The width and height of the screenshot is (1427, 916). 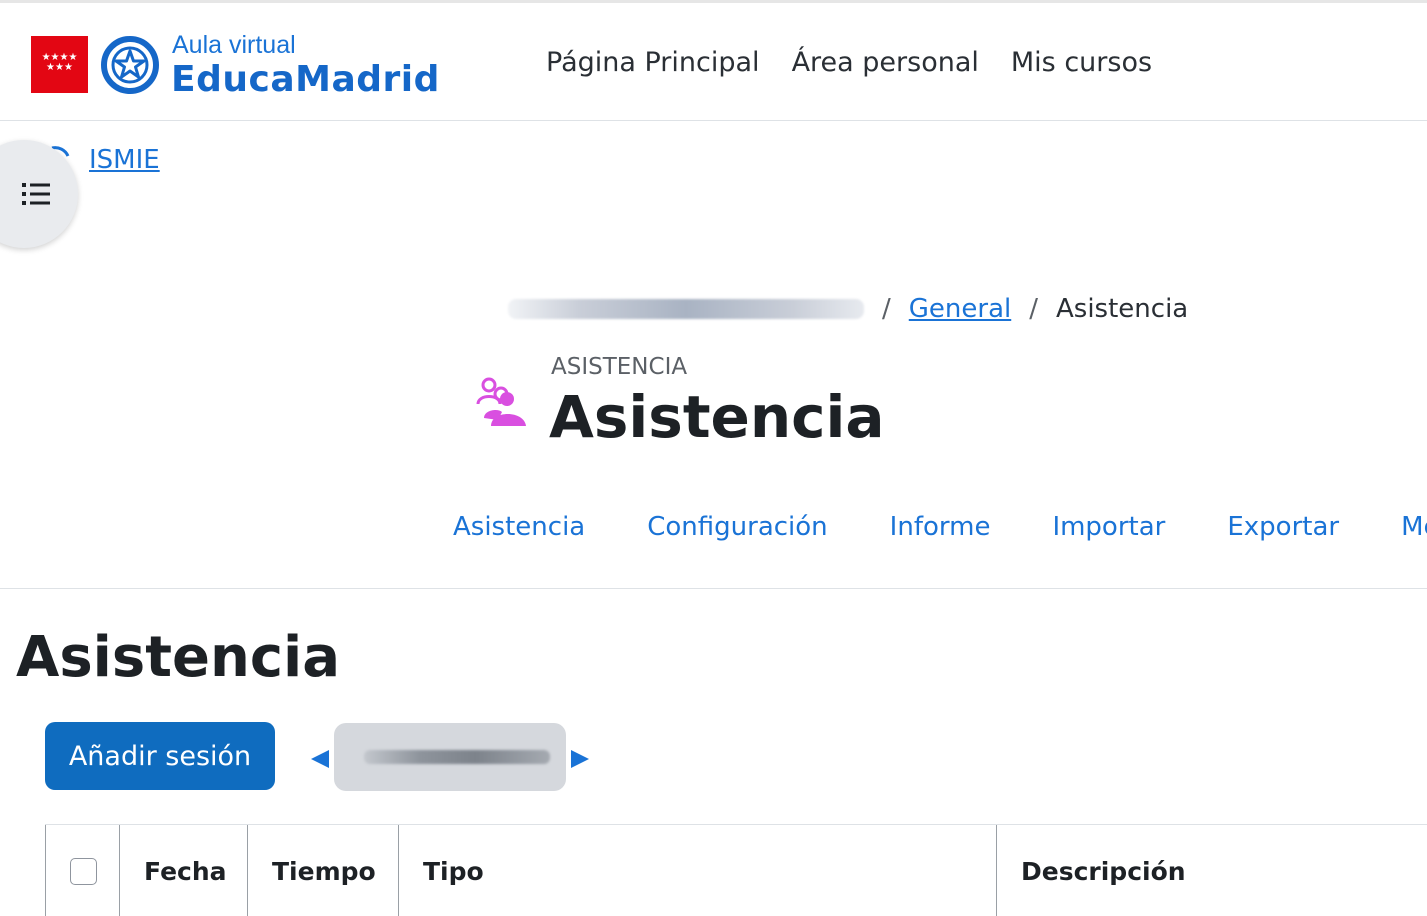 I want to click on column-header-descripcion: Descripción, so click(x=1211, y=870).